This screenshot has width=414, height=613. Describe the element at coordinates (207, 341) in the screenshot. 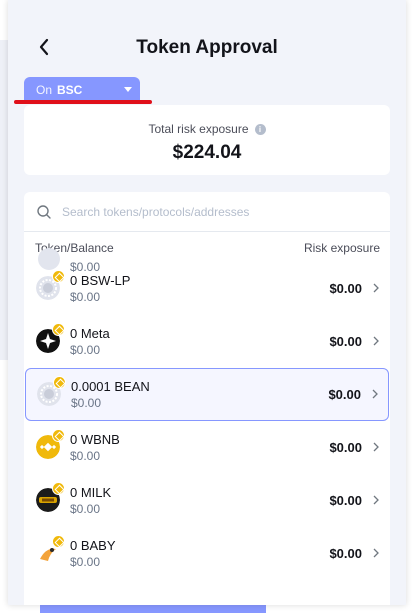

I see `token-row: 0 Meta $0.00 $0.00` at that location.